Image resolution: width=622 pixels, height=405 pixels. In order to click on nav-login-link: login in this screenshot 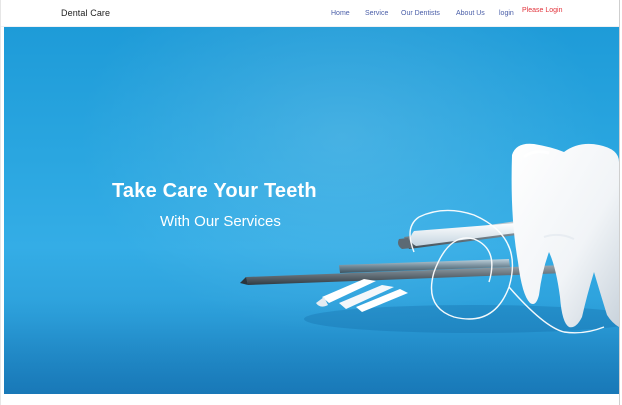, I will do `click(506, 13)`.